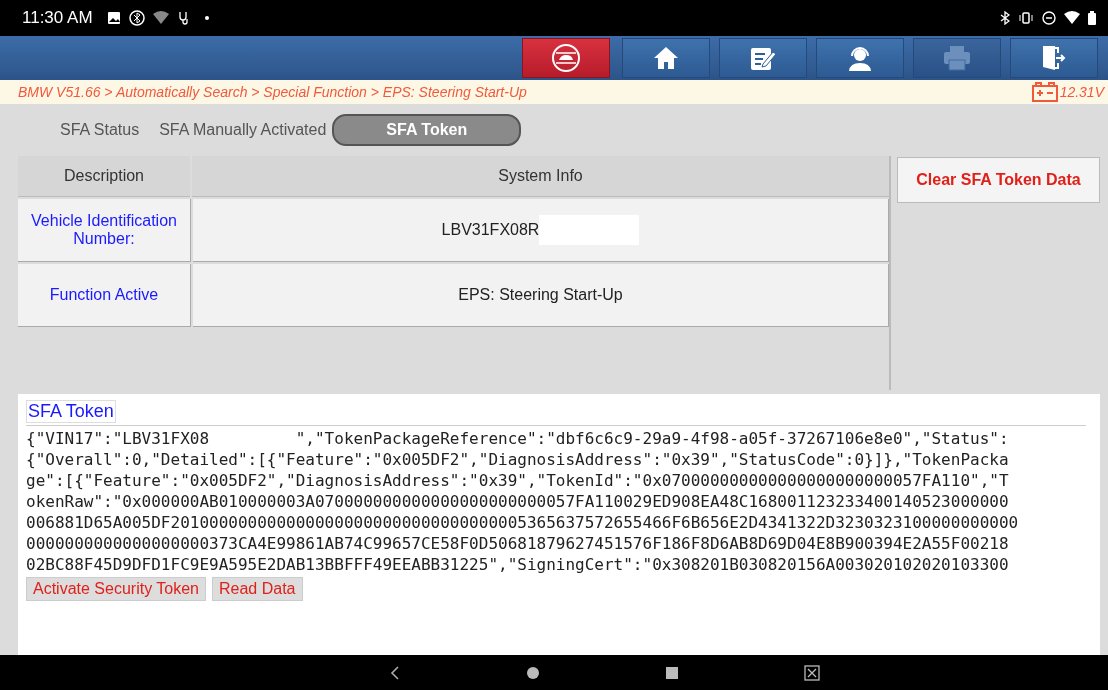 This screenshot has width=1108, height=690. What do you see at coordinates (206, 18) in the screenshot?
I see `notification-dot-icon` at bounding box center [206, 18].